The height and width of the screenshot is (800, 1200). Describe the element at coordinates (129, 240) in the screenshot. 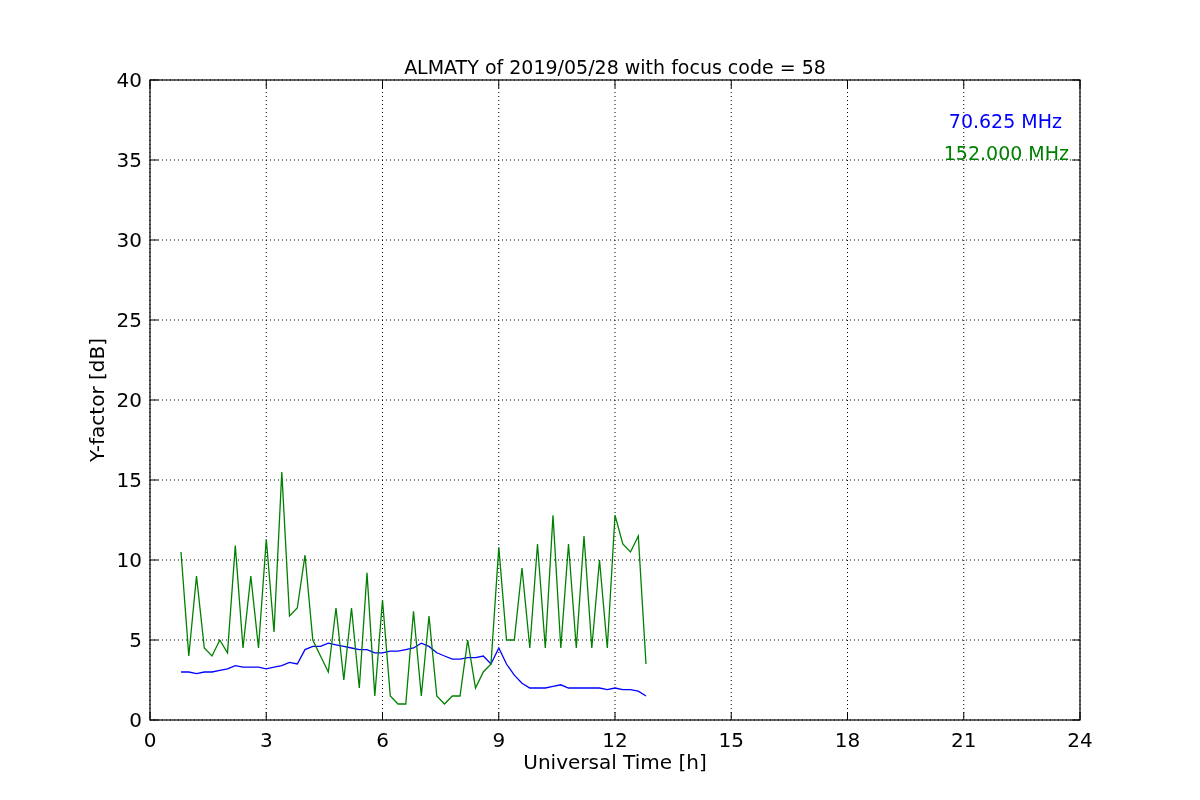

I see `y-tick-label: 30` at that location.